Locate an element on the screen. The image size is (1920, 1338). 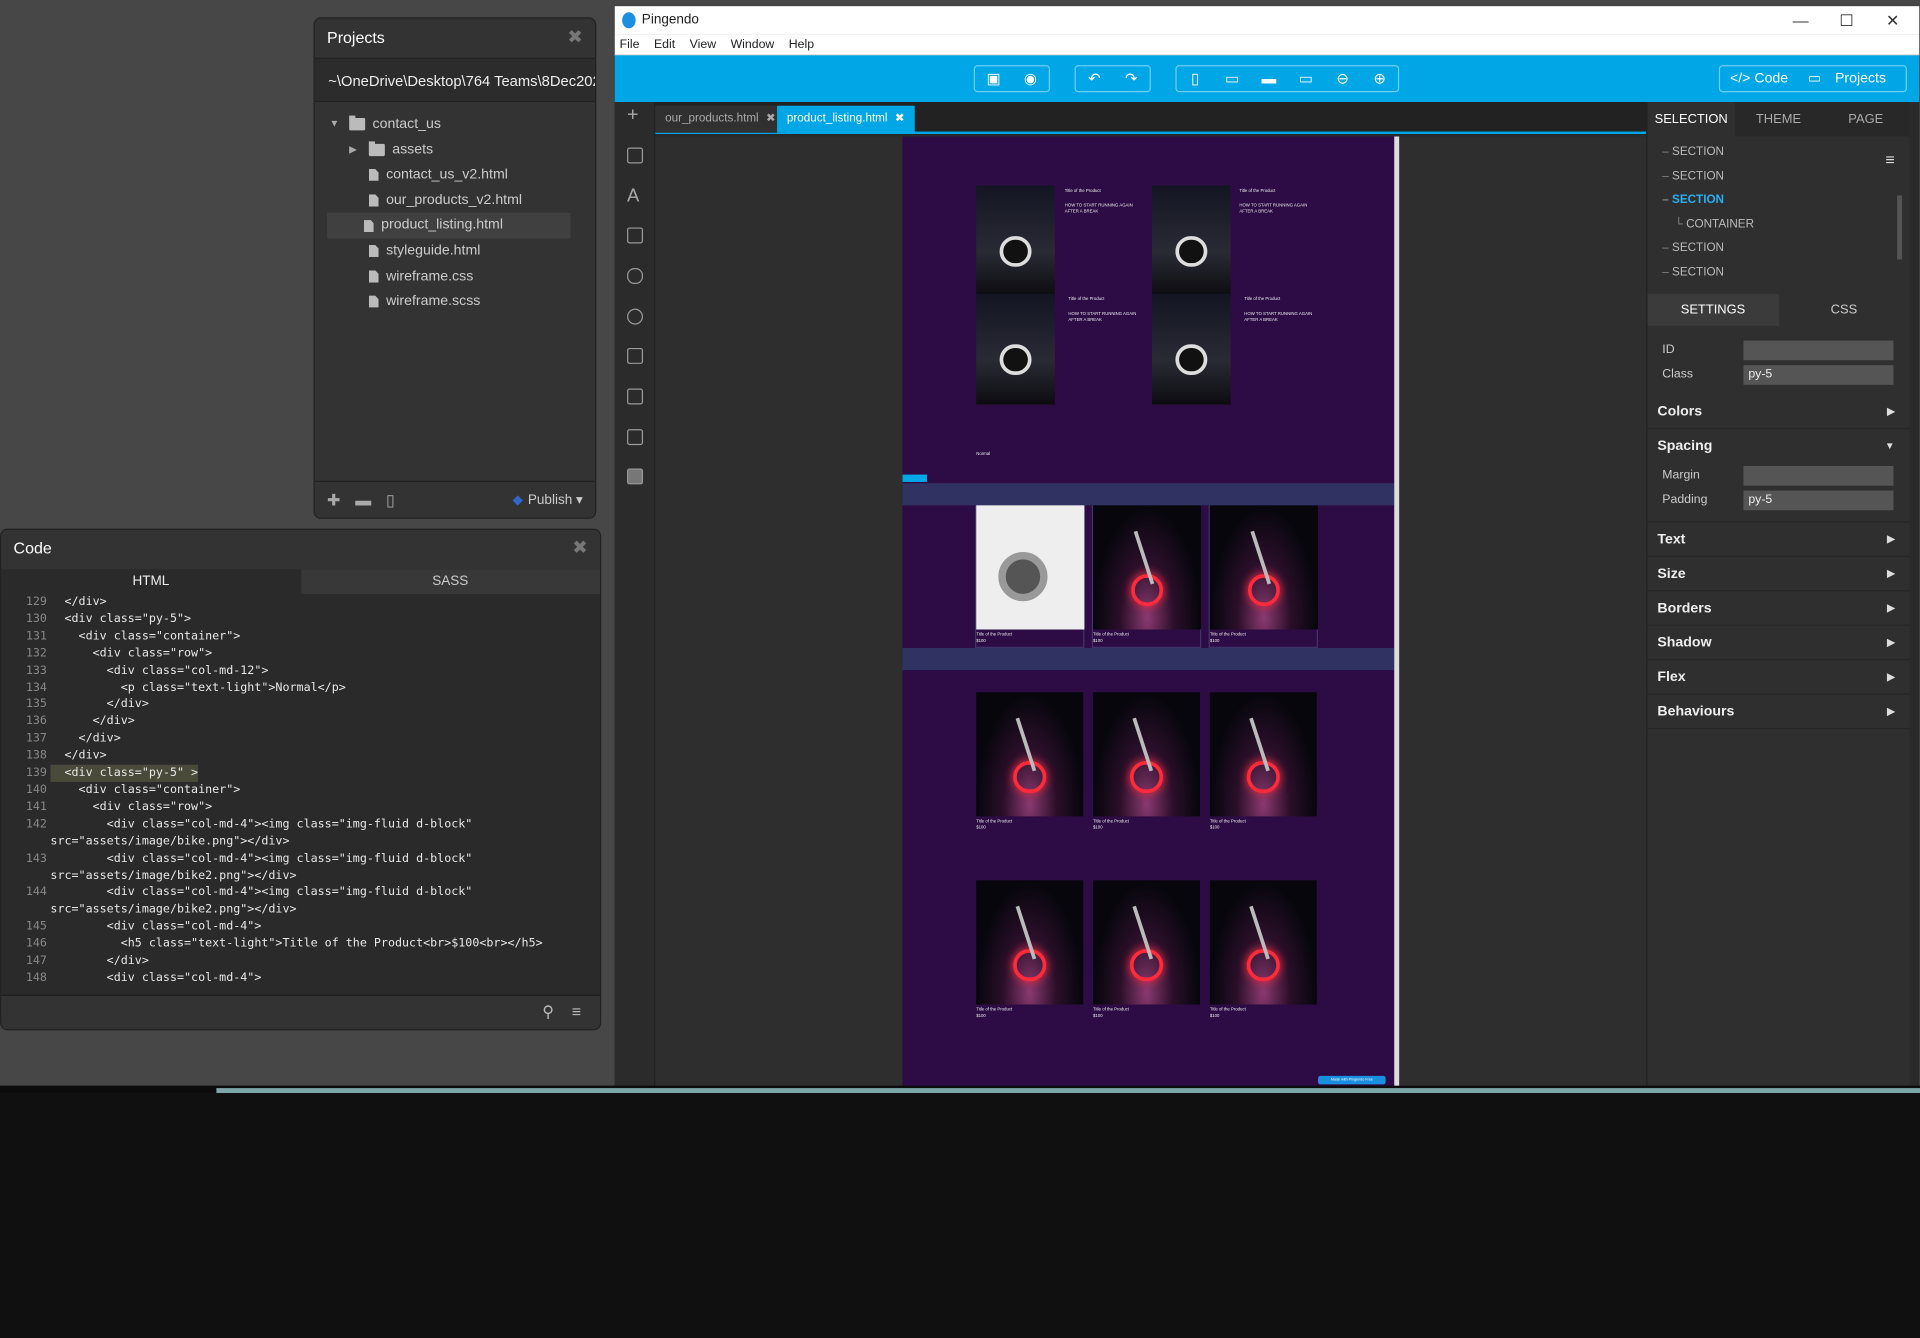
tree-item: wireframe.scss is located at coordinates (455, 301).